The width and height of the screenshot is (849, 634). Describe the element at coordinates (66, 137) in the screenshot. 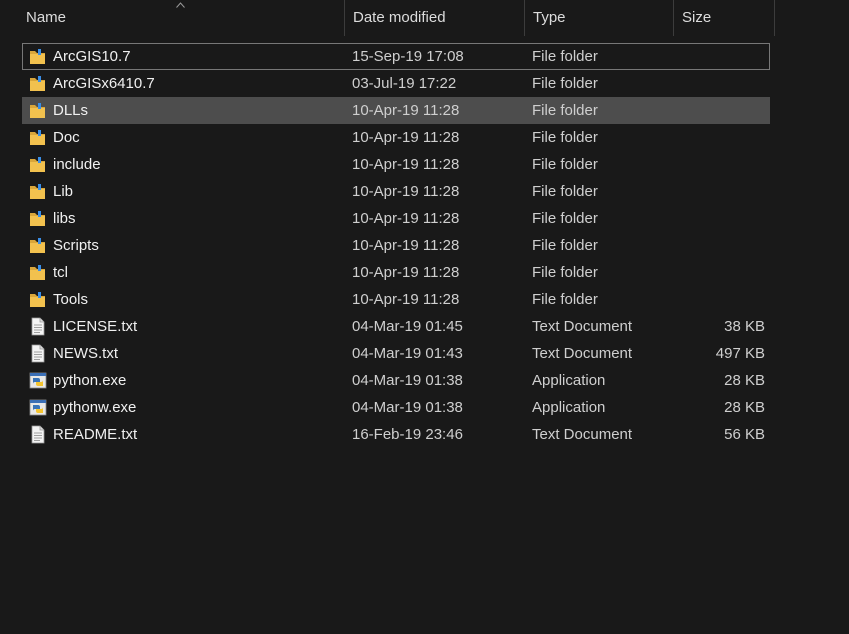

I see `file-name: Doc` at that location.